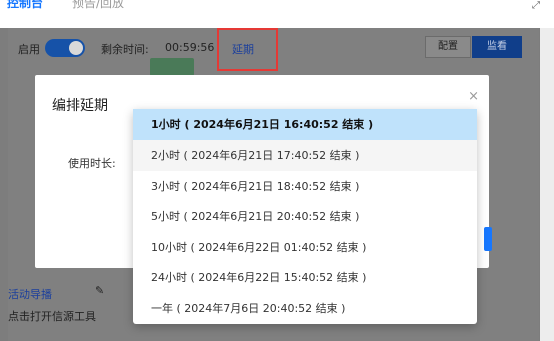  What do you see at coordinates (247, 49) in the screenshot?
I see `highlight-box` at bounding box center [247, 49].